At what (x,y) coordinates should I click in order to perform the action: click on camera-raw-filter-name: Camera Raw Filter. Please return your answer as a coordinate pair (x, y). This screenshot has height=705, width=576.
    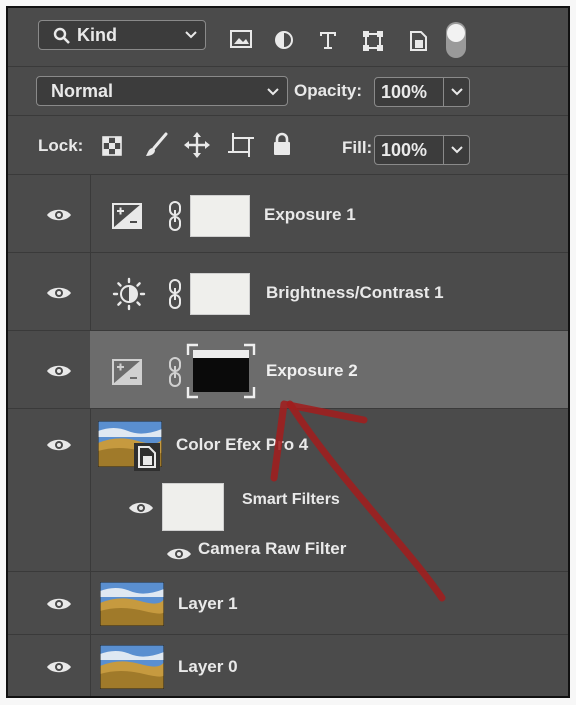
    Looking at the image, I should click on (272, 549).